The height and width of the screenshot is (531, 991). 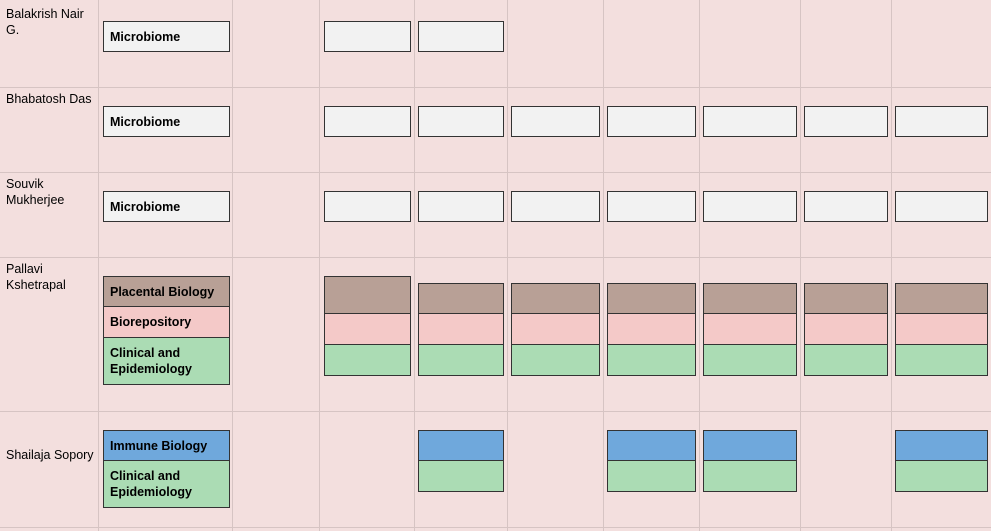 I want to click on row-name: Souvik Mukherjee, so click(x=35, y=192).